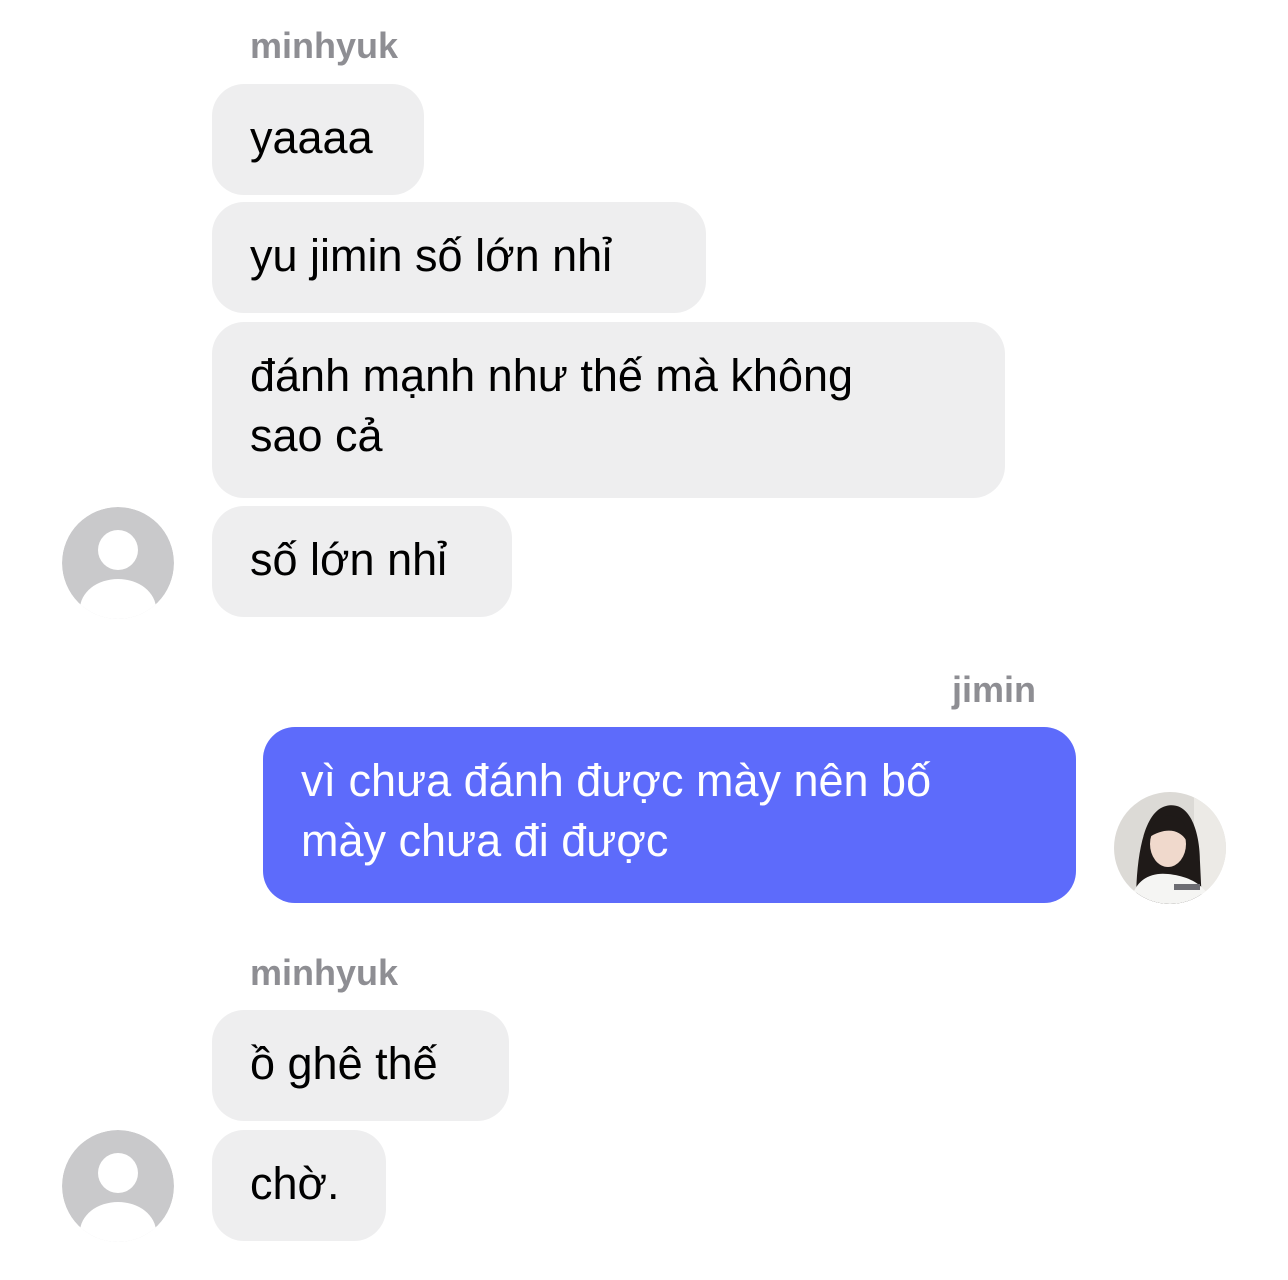 The height and width of the screenshot is (1280, 1288). Describe the element at coordinates (360, 1065) in the screenshot. I see `message-bubble: ồ ghê thế` at that location.